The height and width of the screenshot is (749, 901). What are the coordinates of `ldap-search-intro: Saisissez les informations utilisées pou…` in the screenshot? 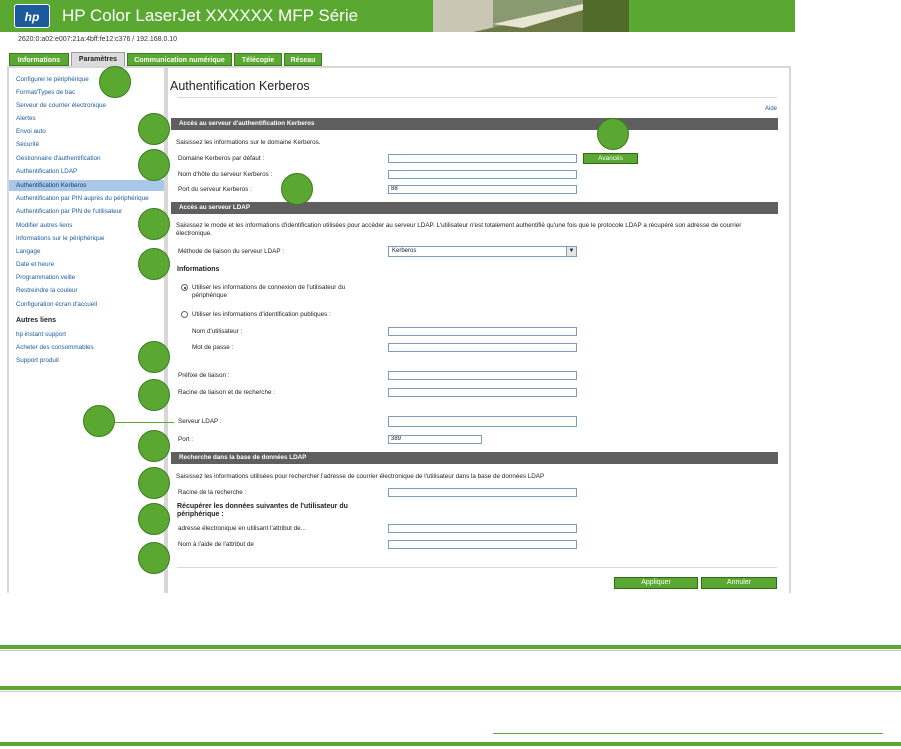 It's located at (360, 476).